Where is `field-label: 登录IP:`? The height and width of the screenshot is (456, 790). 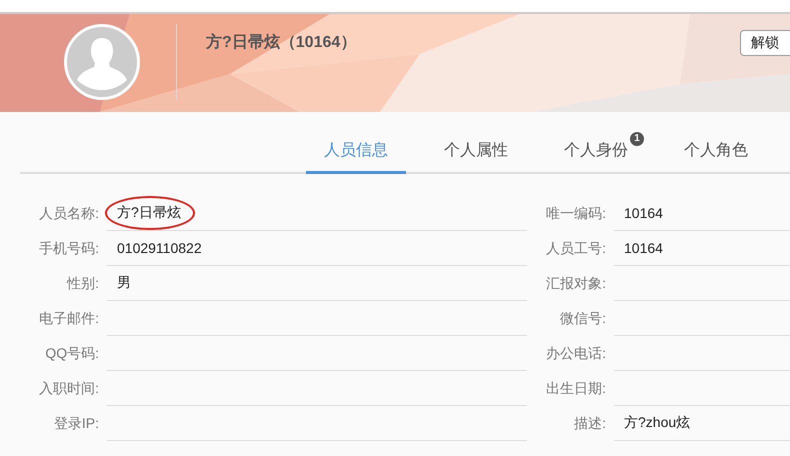
field-label: 登录IP: is located at coordinates (76, 423).